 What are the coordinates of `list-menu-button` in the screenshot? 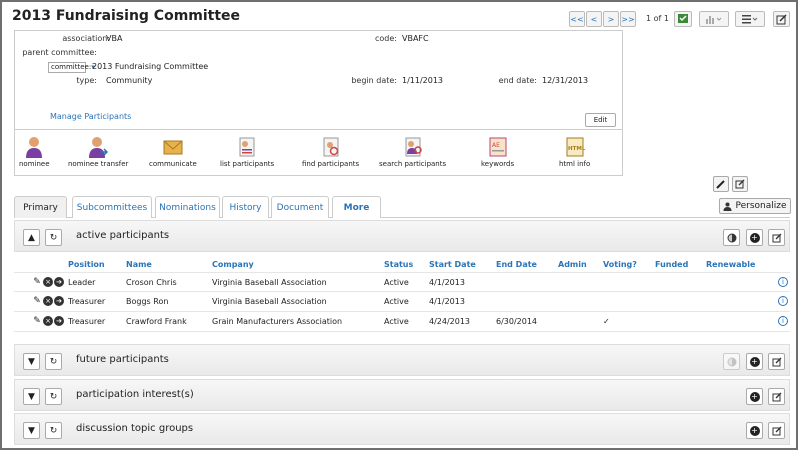 It's located at (750, 19).